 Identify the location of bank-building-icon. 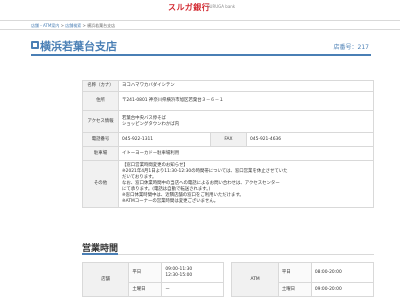
(35, 45).